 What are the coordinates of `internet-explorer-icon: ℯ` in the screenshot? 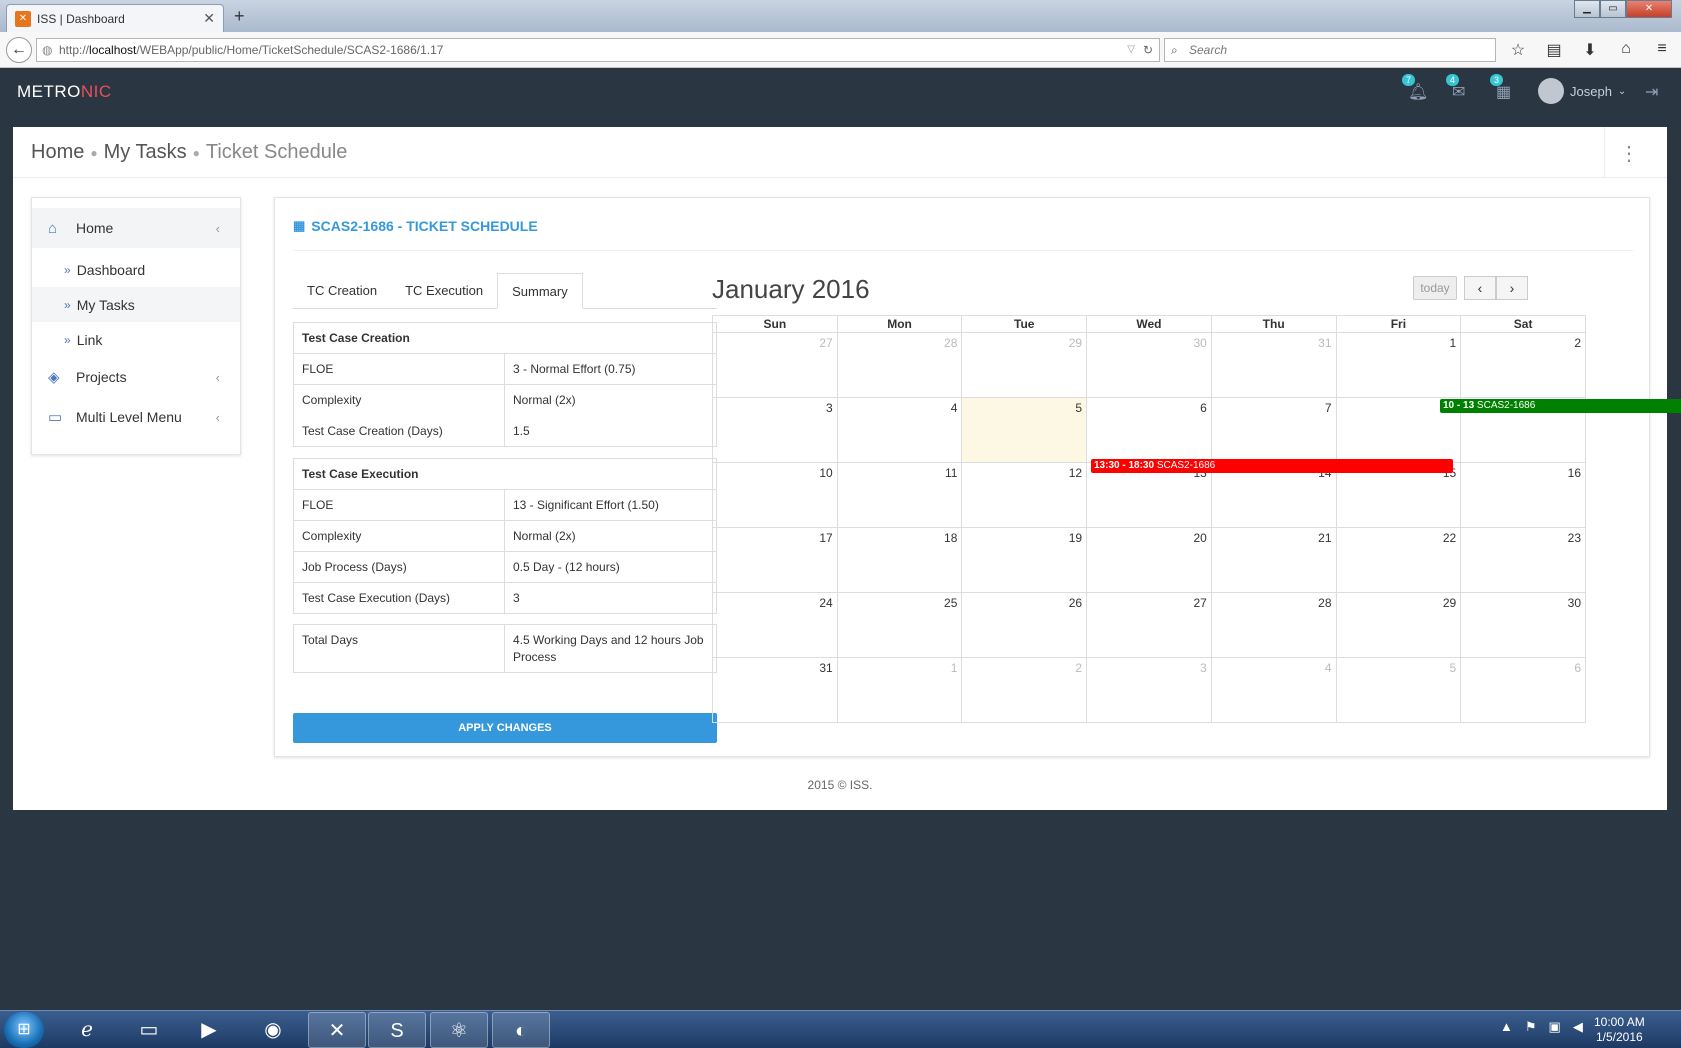 It's located at (87, 1030).